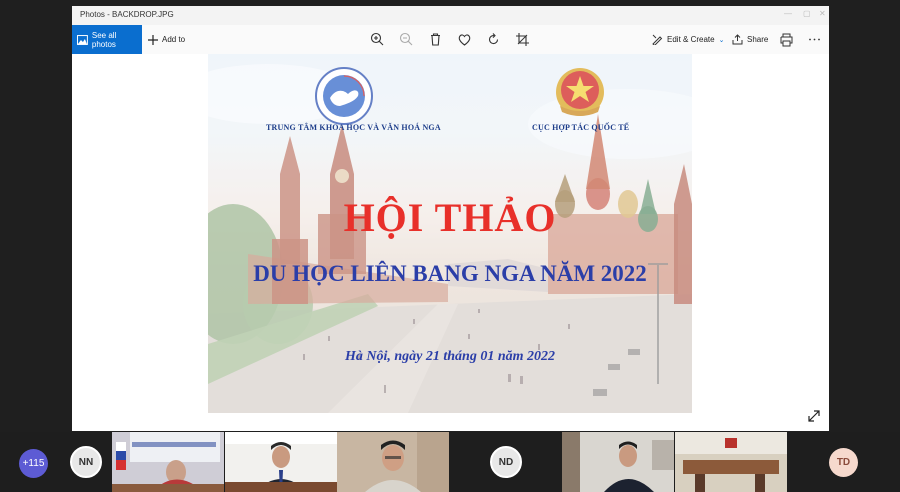  I want to click on edit-icon, so click(657, 39).